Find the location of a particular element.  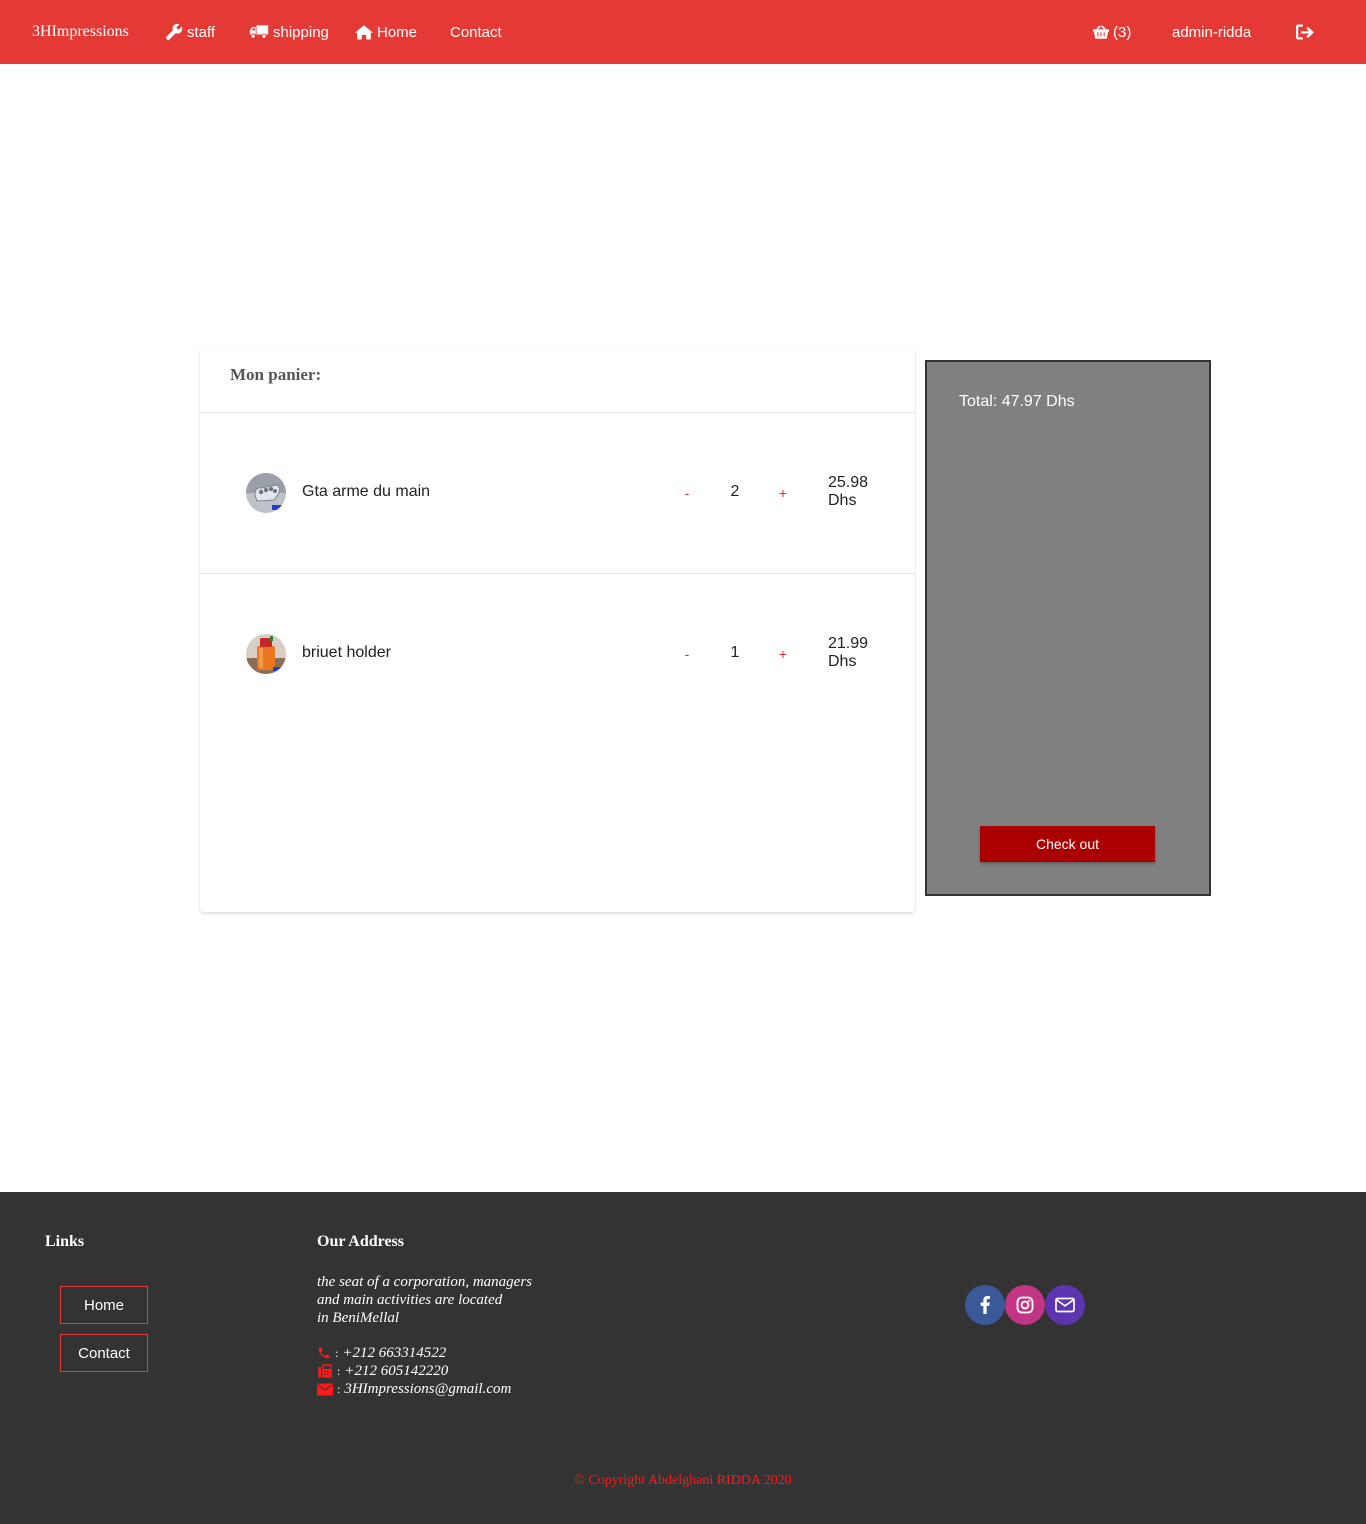

wrench-icon is located at coordinates (174, 32).